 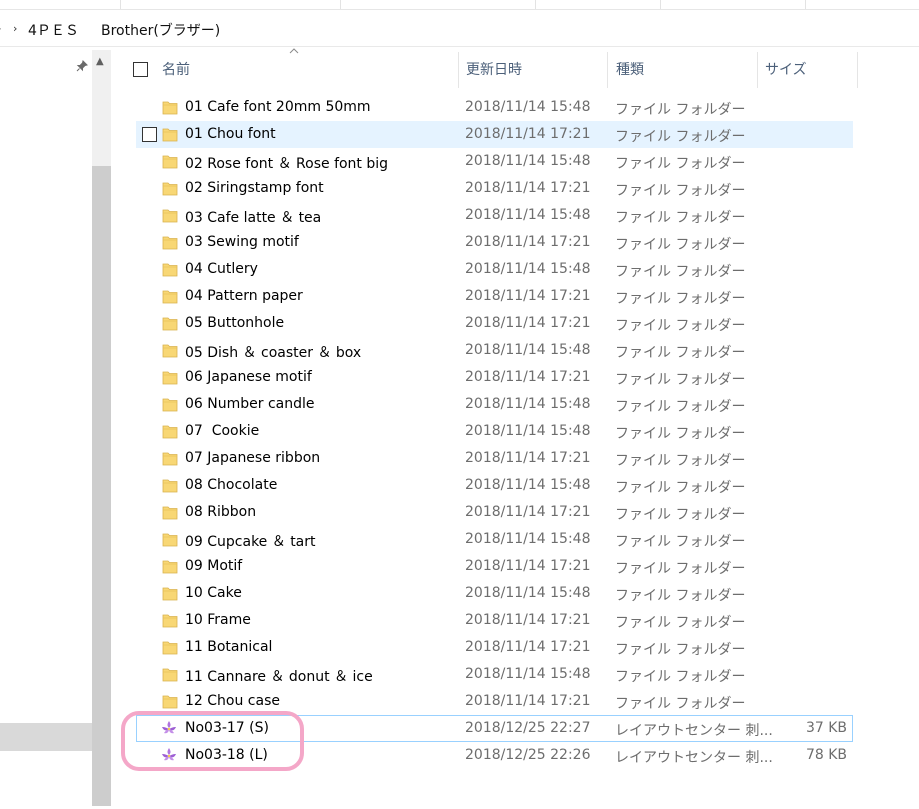 I want to click on file-row: 07 Cookie 2018/11/14 15:48 ファイル フォルダー, so click(x=494, y=431).